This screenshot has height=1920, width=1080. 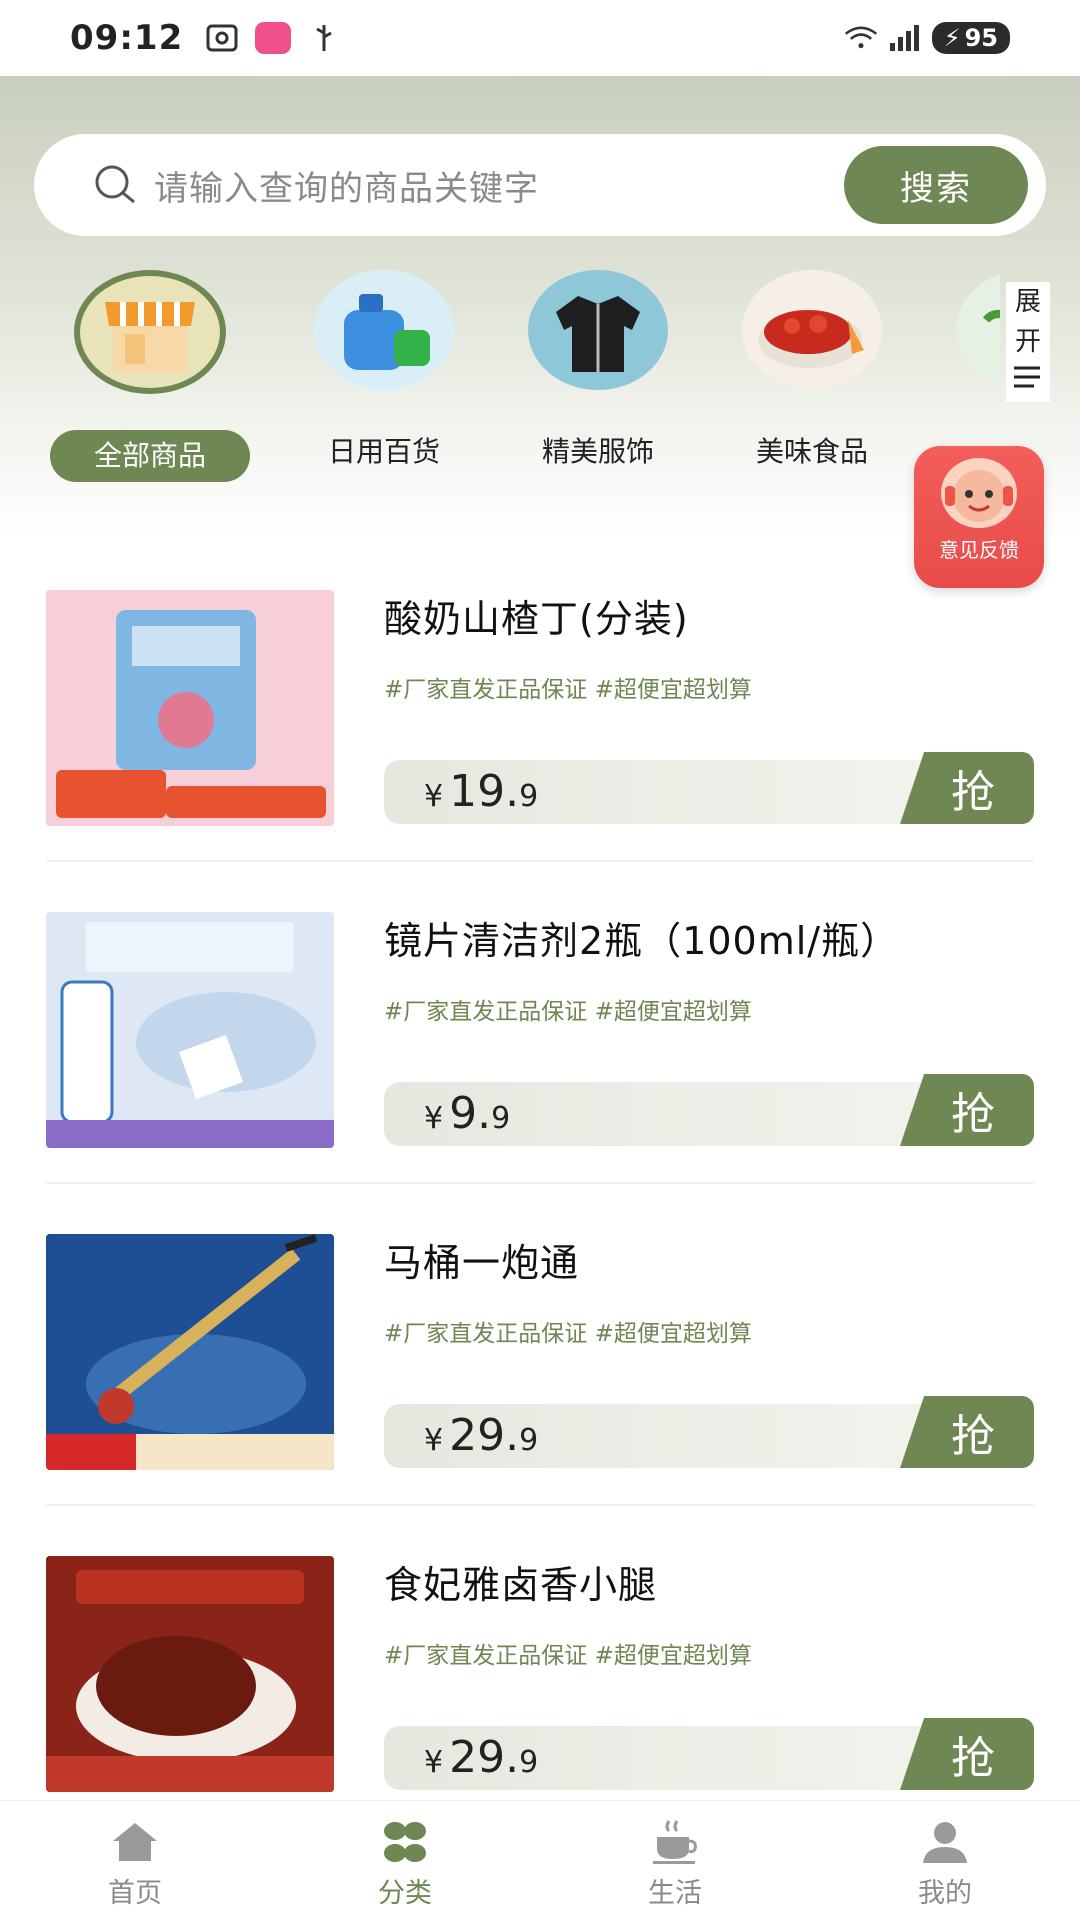 I want to click on status-left-icons, so click(x=273, y=38).